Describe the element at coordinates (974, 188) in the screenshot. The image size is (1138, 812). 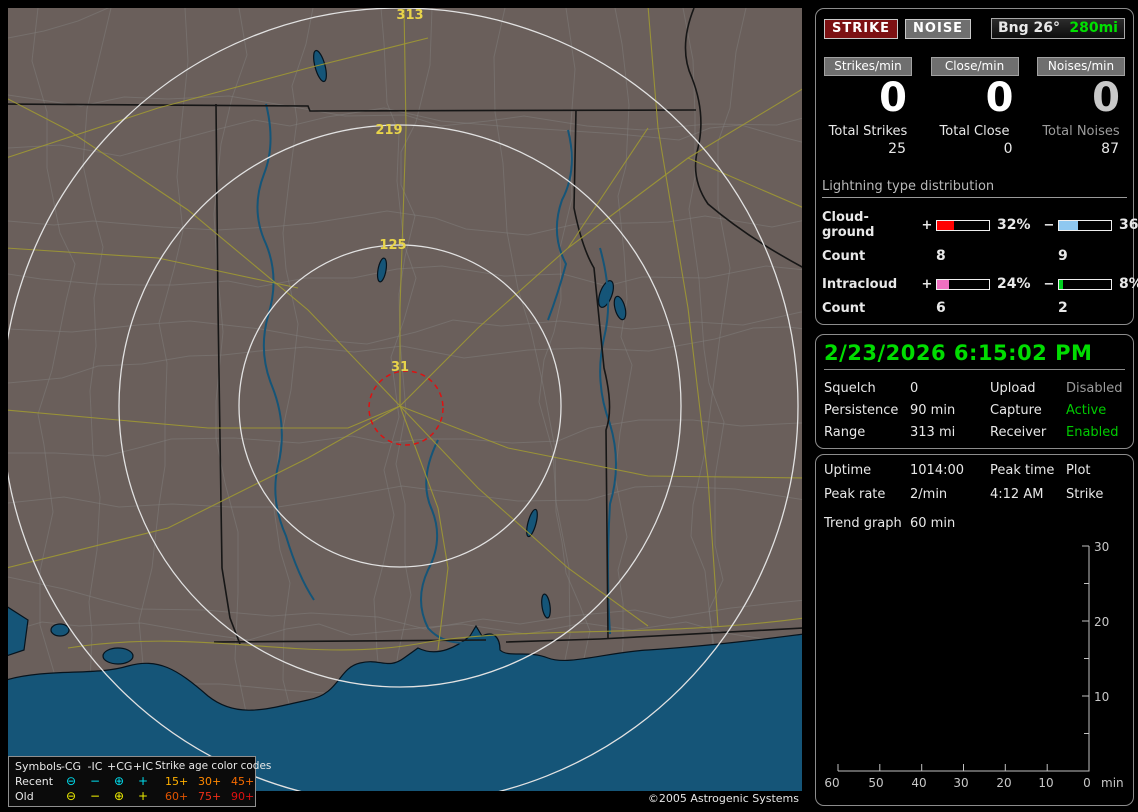
I see `distribution-title: Lightning type distribution` at that location.